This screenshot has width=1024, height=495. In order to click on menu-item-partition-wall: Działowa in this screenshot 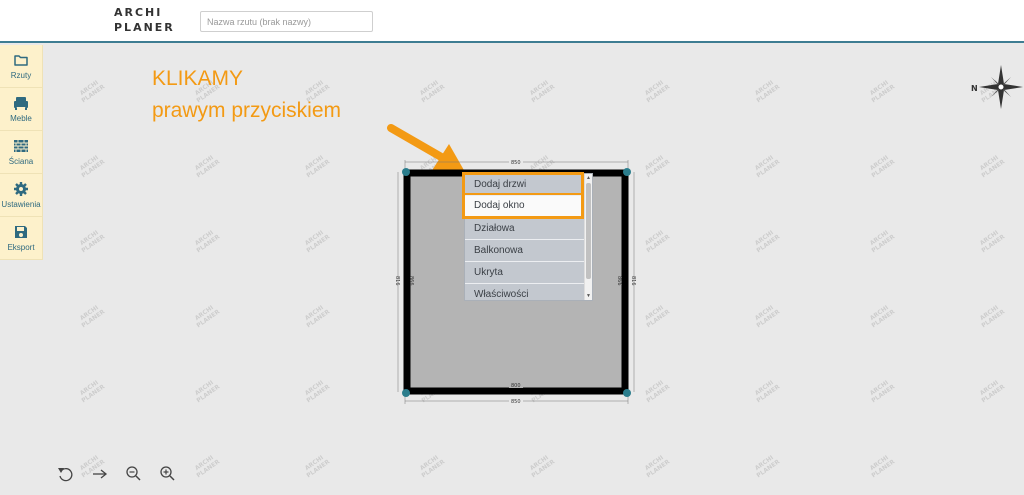, I will do `click(525, 229)`.